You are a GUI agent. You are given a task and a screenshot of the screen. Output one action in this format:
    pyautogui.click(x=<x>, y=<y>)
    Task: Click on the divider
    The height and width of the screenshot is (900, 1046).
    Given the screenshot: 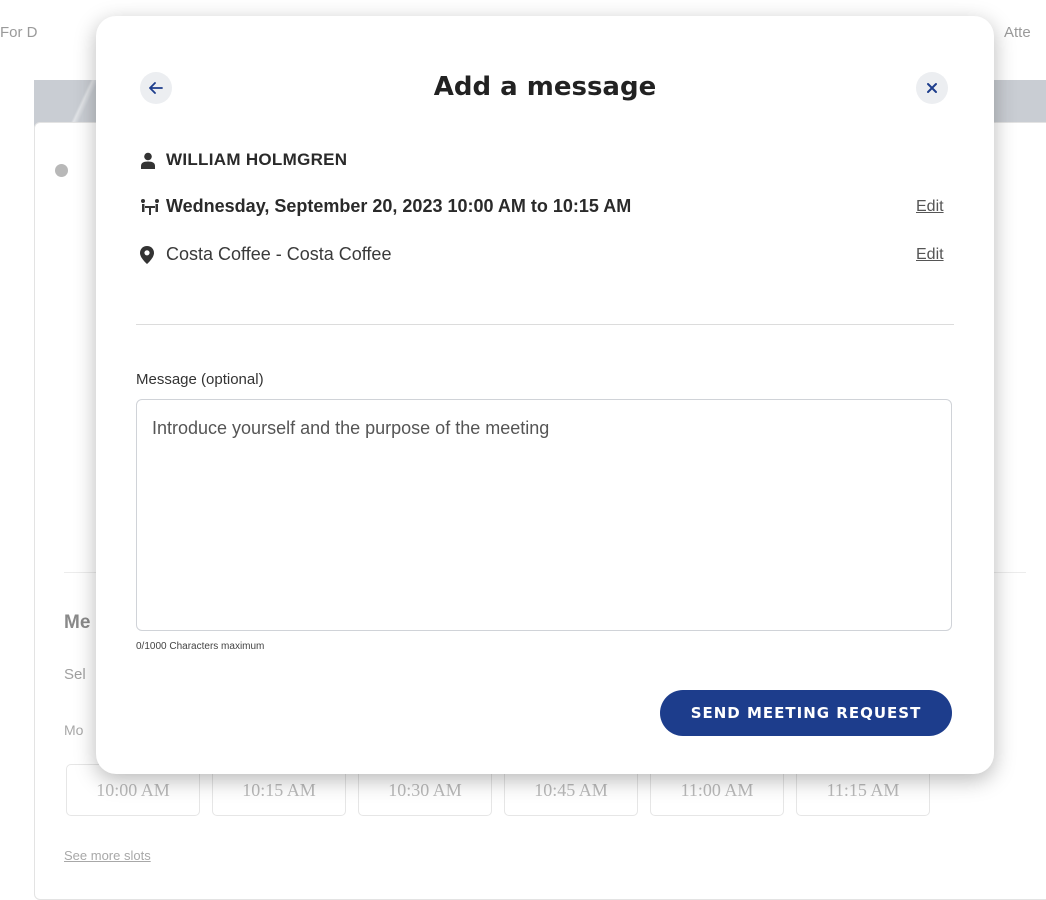 What is the action you would take?
    pyautogui.click(x=545, y=324)
    